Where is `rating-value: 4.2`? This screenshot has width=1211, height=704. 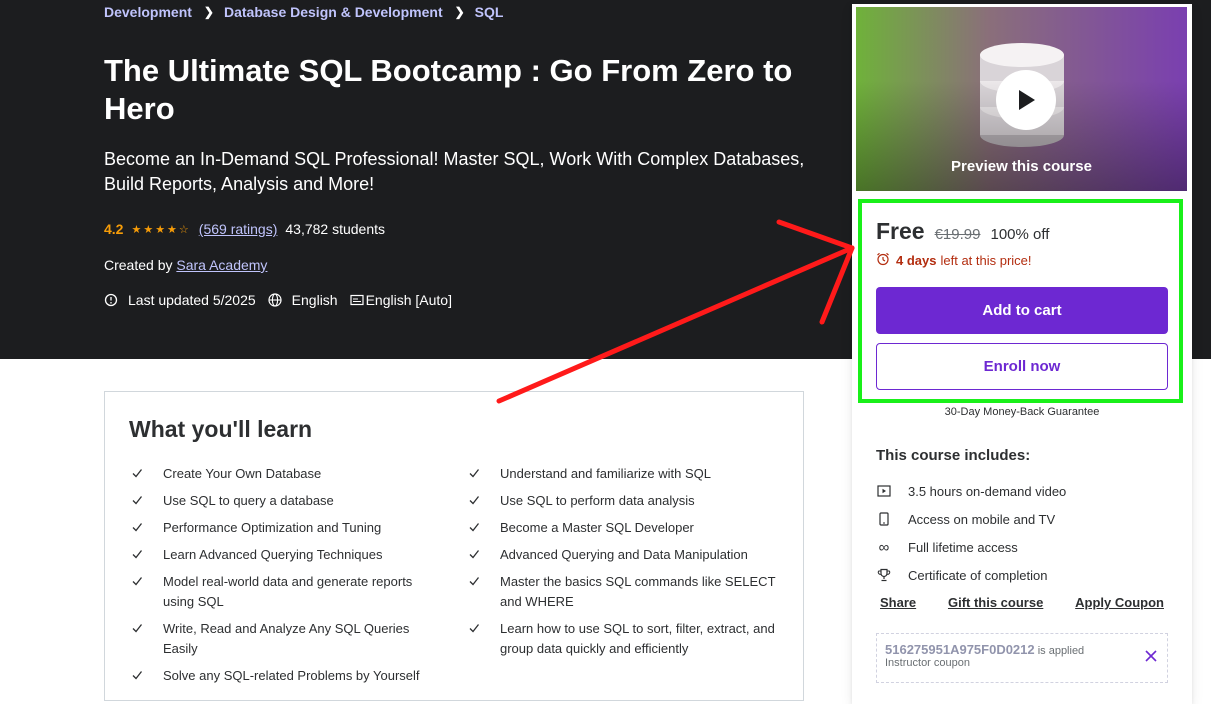 rating-value: 4.2 is located at coordinates (114, 229).